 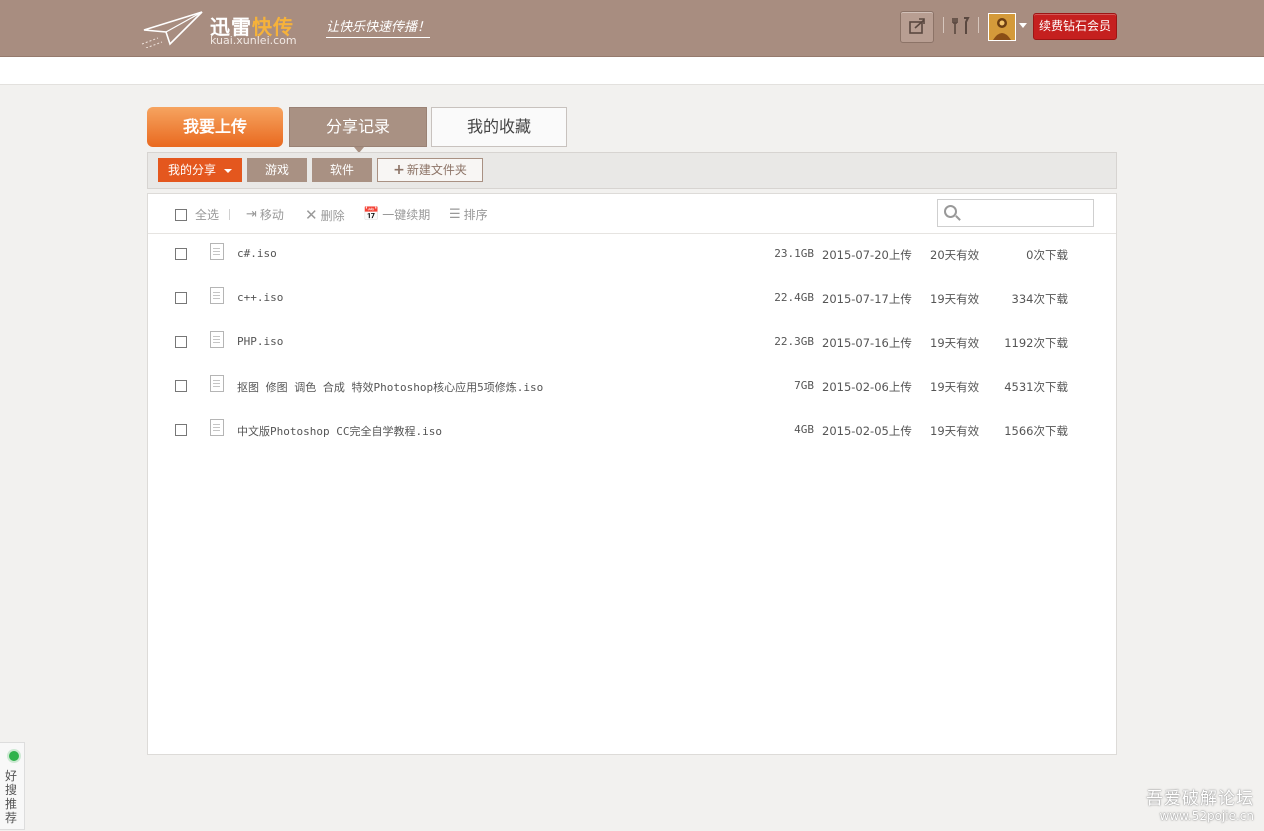 What do you see at coordinates (804, 429) in the screenshot?
I see `file-size: 4GB` at bounding box center [804, 429].